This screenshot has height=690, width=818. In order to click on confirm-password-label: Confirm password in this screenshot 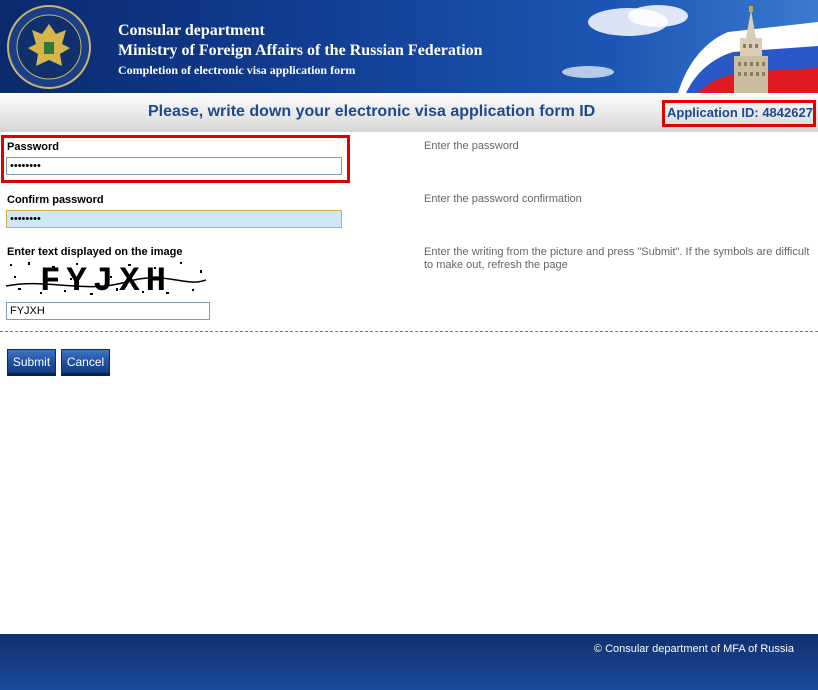, I will do `click(55, 200)`.